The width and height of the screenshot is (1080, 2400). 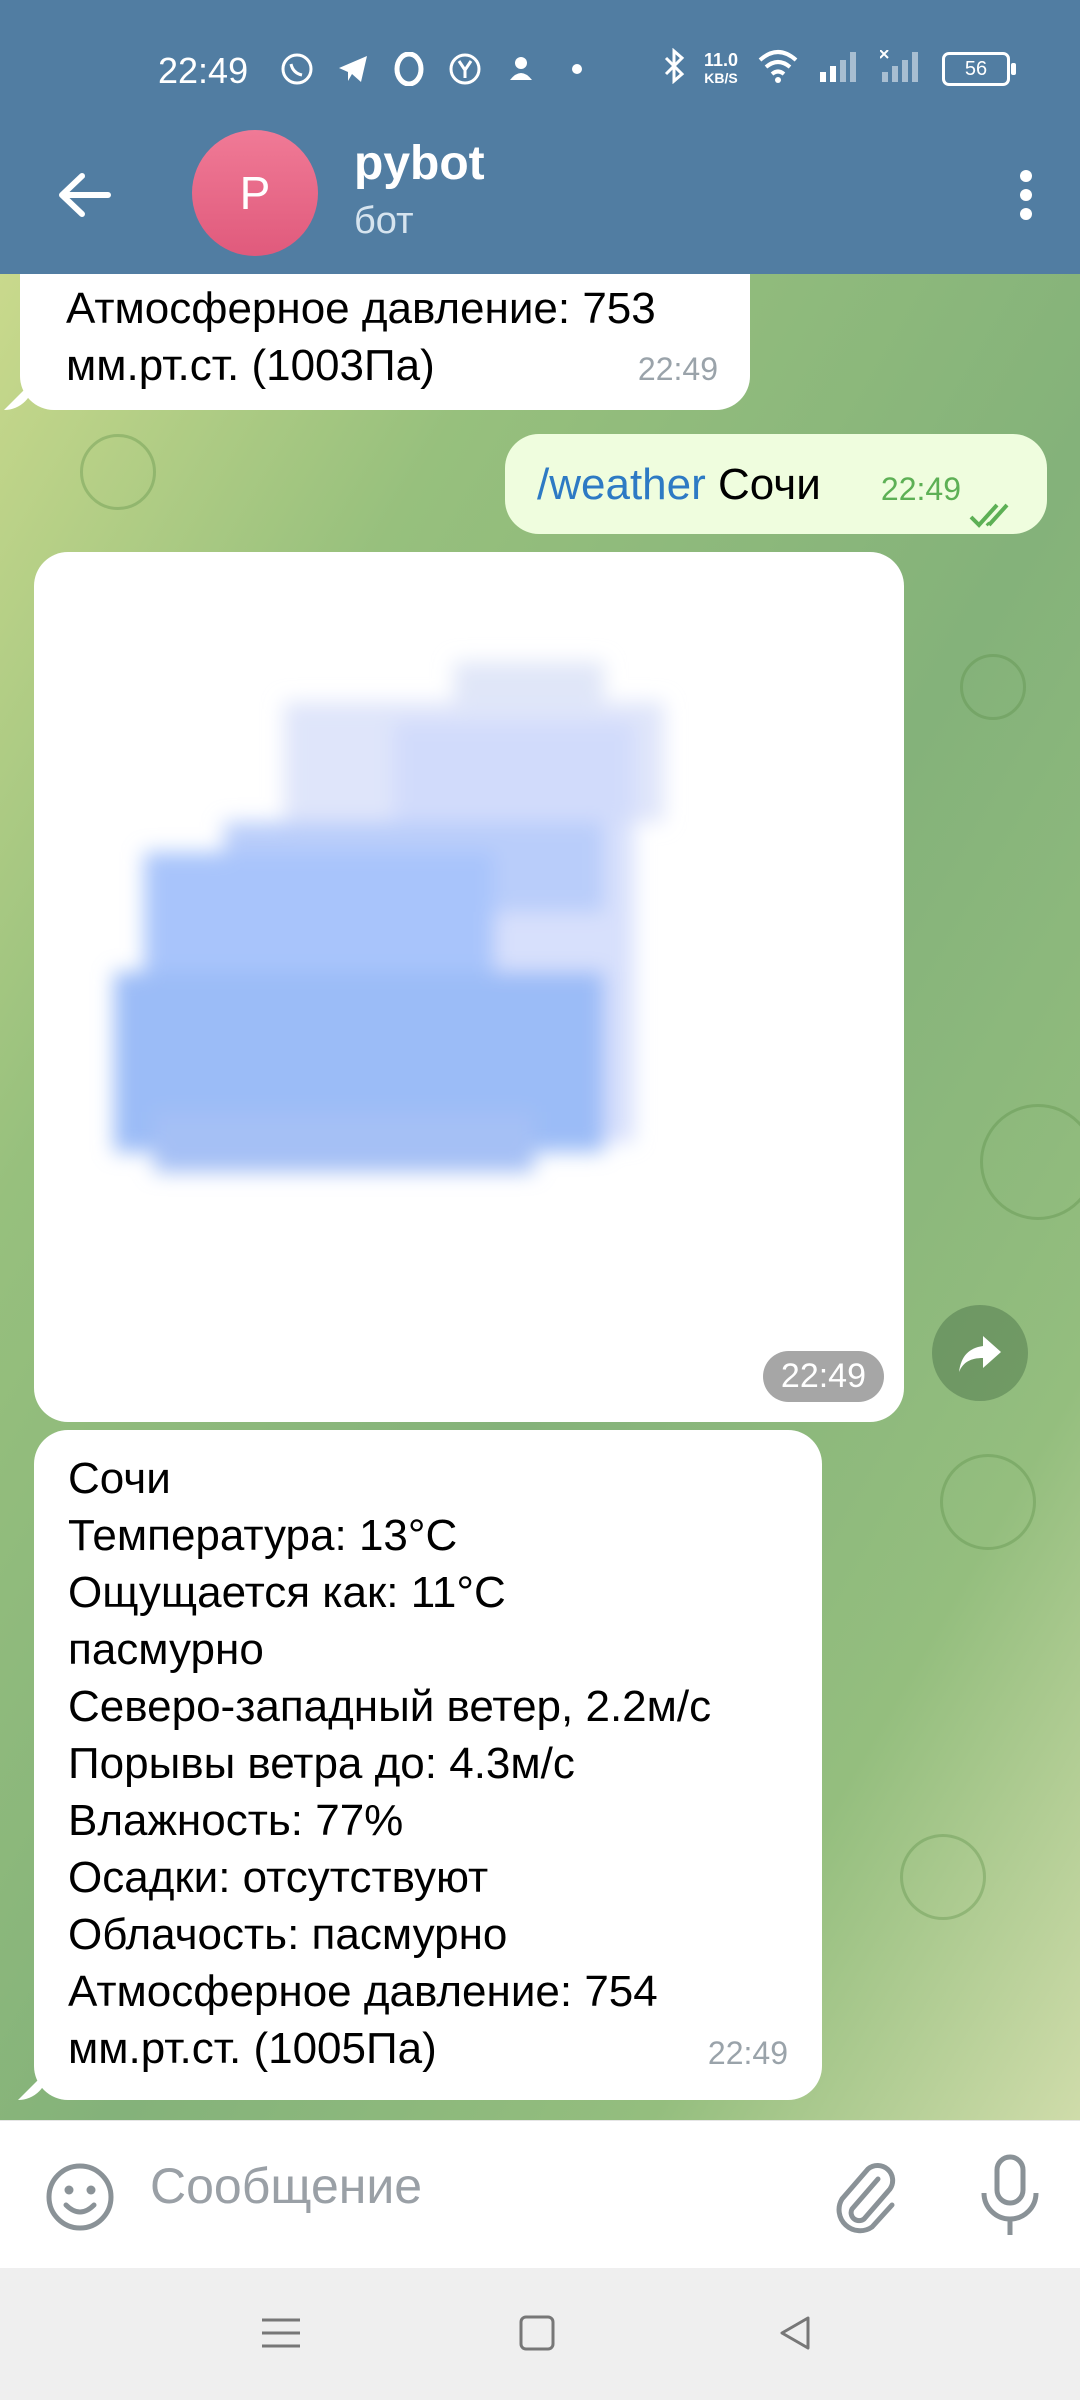 I want to click on status-bar: 22:49 11.0 KB/S 56, so click(x=540, y=65).